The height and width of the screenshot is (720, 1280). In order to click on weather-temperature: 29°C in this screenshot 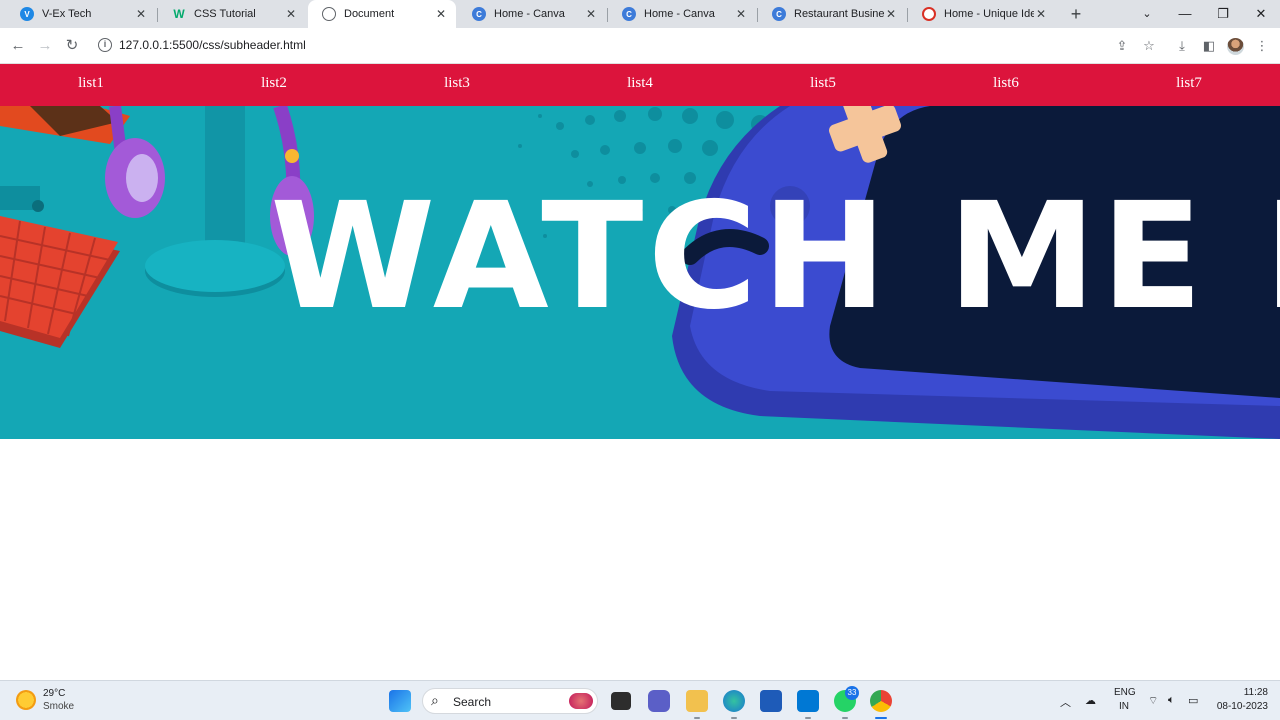, I will do `click(54, 693)`.